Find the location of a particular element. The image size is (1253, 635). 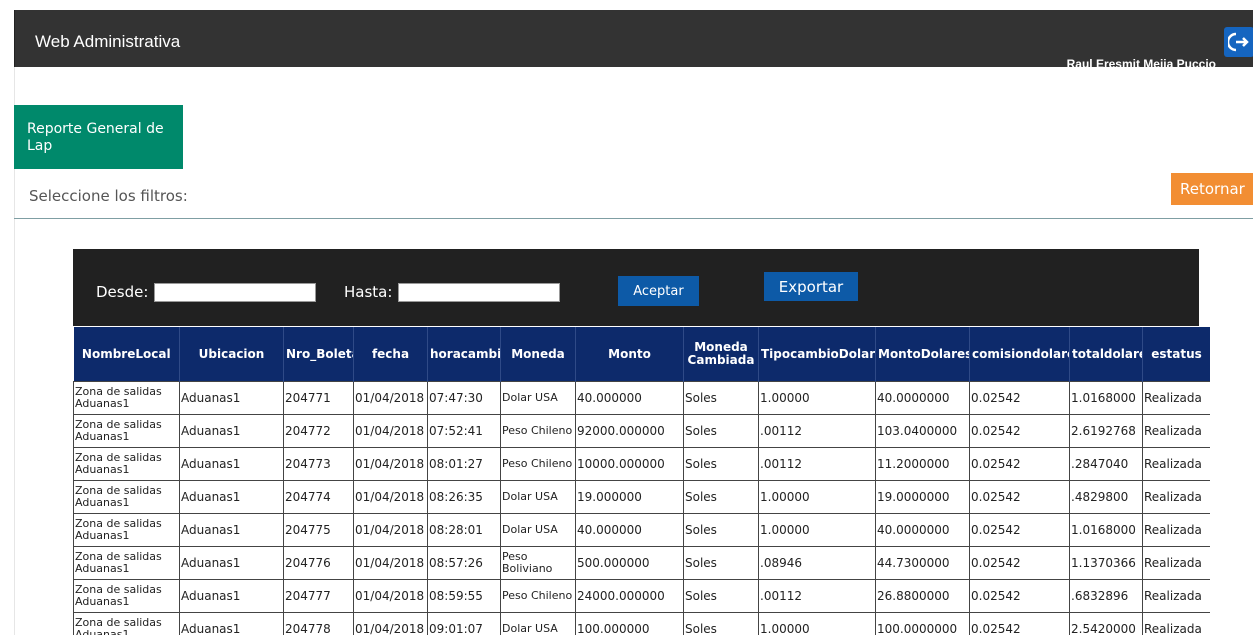

hasta-input is located at coordinates (479, 292).